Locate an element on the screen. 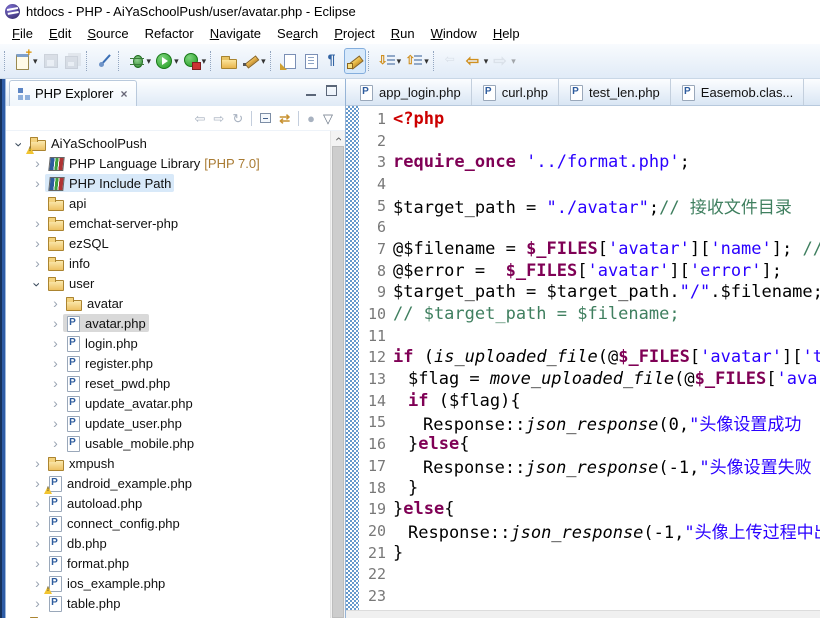 Image resolution: width=820 pixels, height=618 pixels. menu-edit: Edit is located at coordinates (60, 33).